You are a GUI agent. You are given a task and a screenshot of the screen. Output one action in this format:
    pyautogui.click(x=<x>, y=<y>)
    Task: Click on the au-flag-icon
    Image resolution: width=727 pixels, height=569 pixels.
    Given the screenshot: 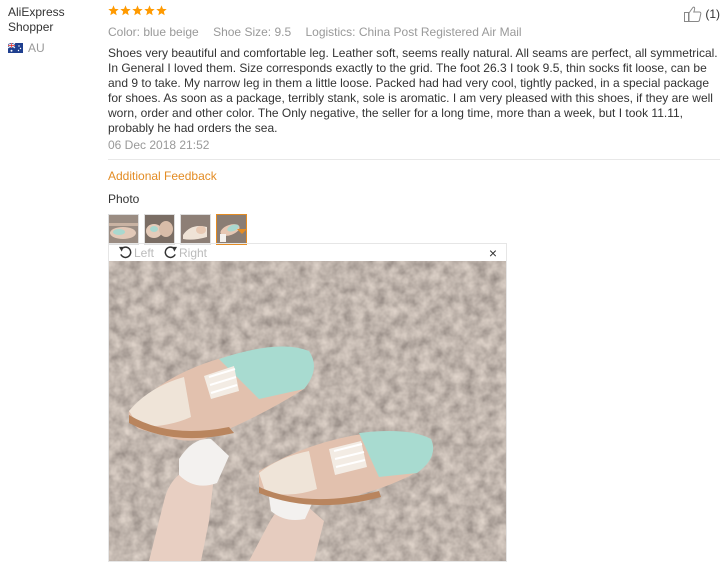 What is the action you would take?
    pyautogui.click(x=15, y=48)
    